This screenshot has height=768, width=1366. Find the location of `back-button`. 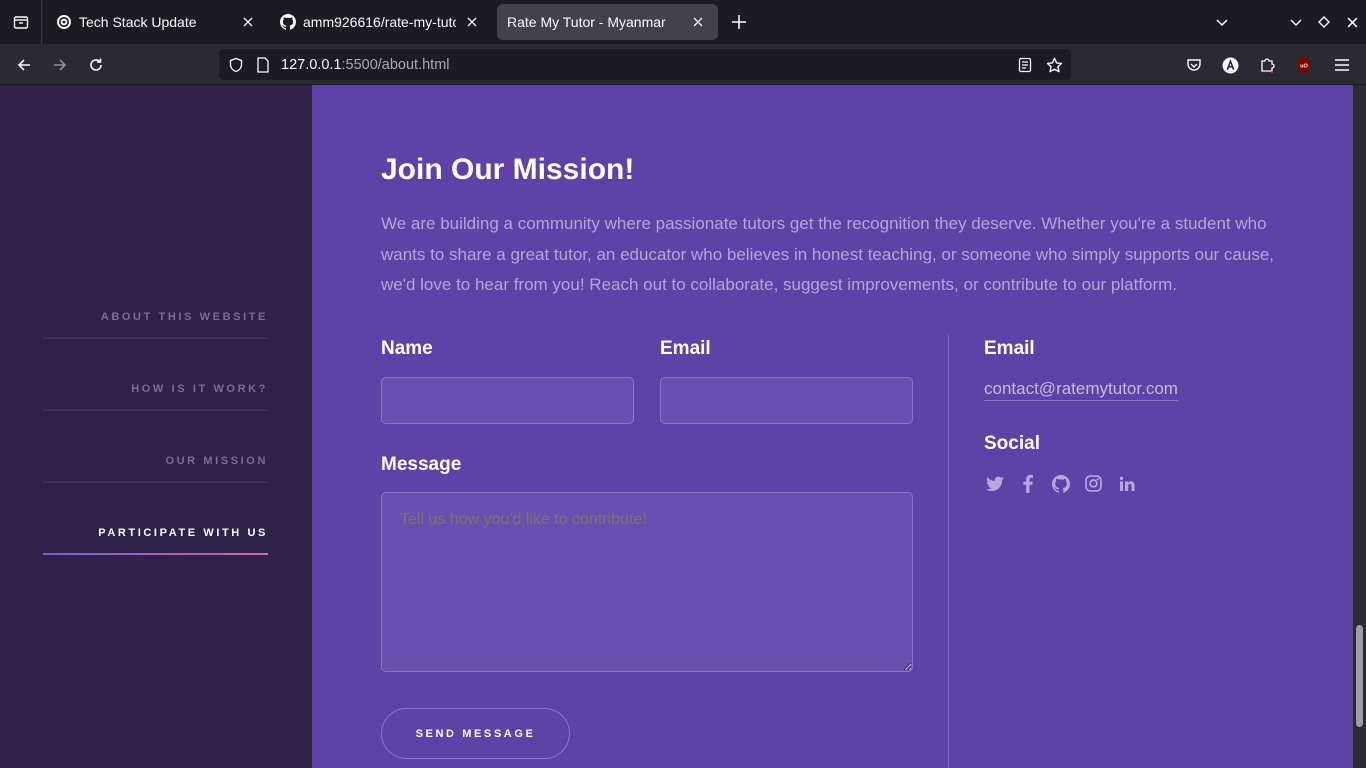

back-button is located at coordinates (24, 65).